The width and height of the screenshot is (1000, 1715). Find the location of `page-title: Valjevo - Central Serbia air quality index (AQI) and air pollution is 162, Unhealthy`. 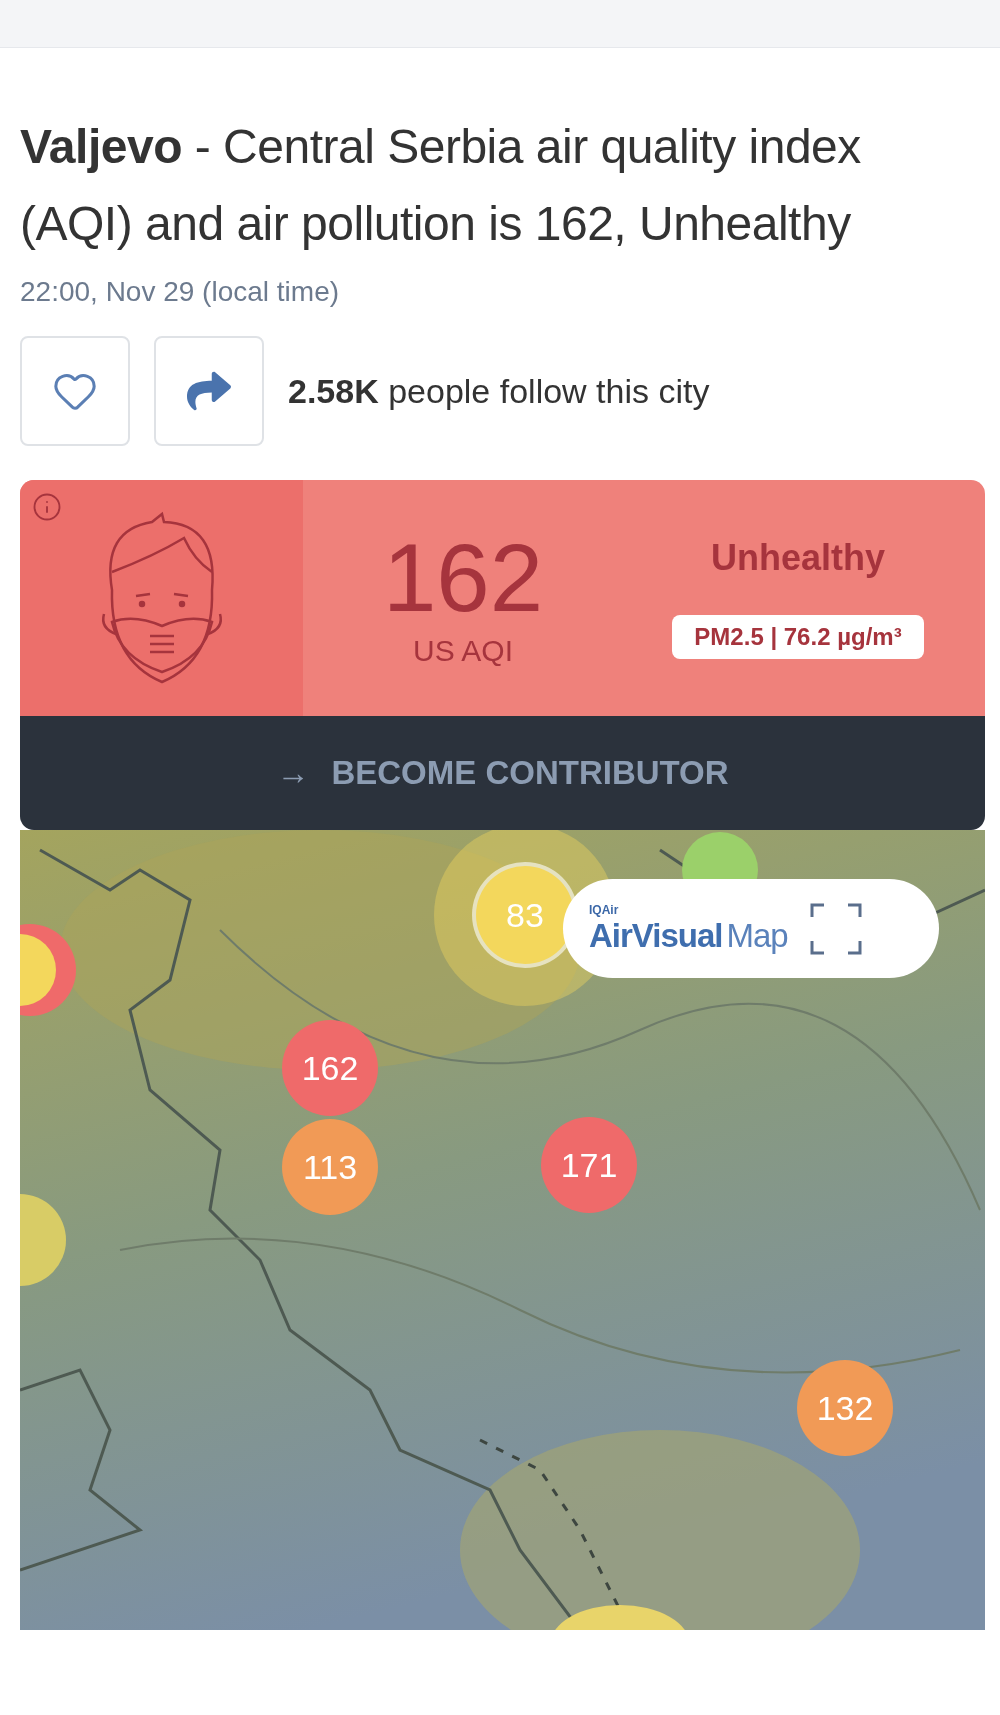

page-title: Valjevo - Central Serbia air quality index (AQI) and air pollution is 162, Unhealthy is located at coordinates (441, 185).